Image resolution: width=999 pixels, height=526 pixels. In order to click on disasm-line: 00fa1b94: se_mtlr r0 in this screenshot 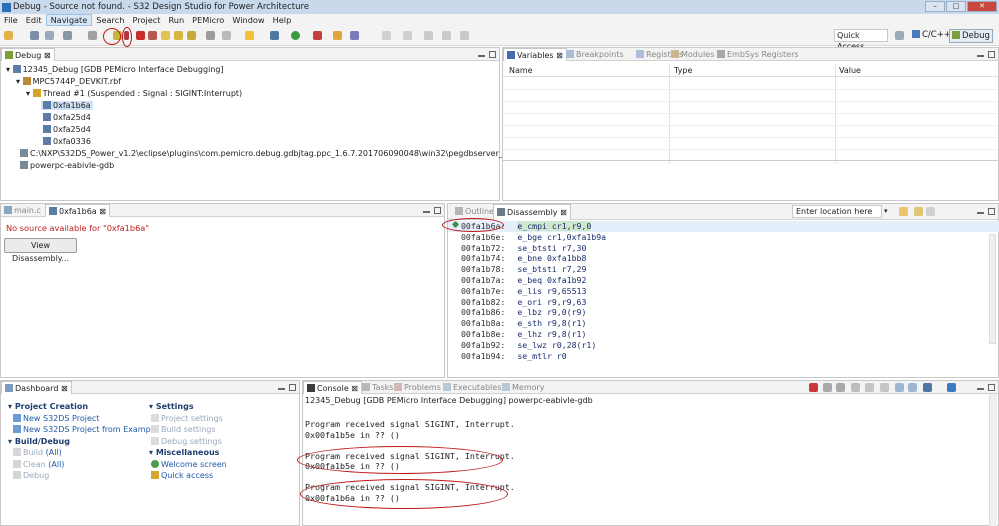, I will do `click(533, 356)`.